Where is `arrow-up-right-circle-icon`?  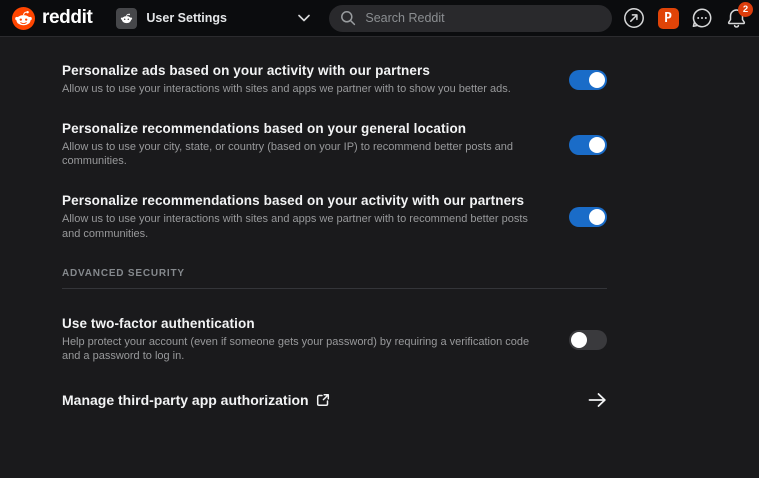
arrow-up-right-circle-icon is located at coordinates (634, 18).